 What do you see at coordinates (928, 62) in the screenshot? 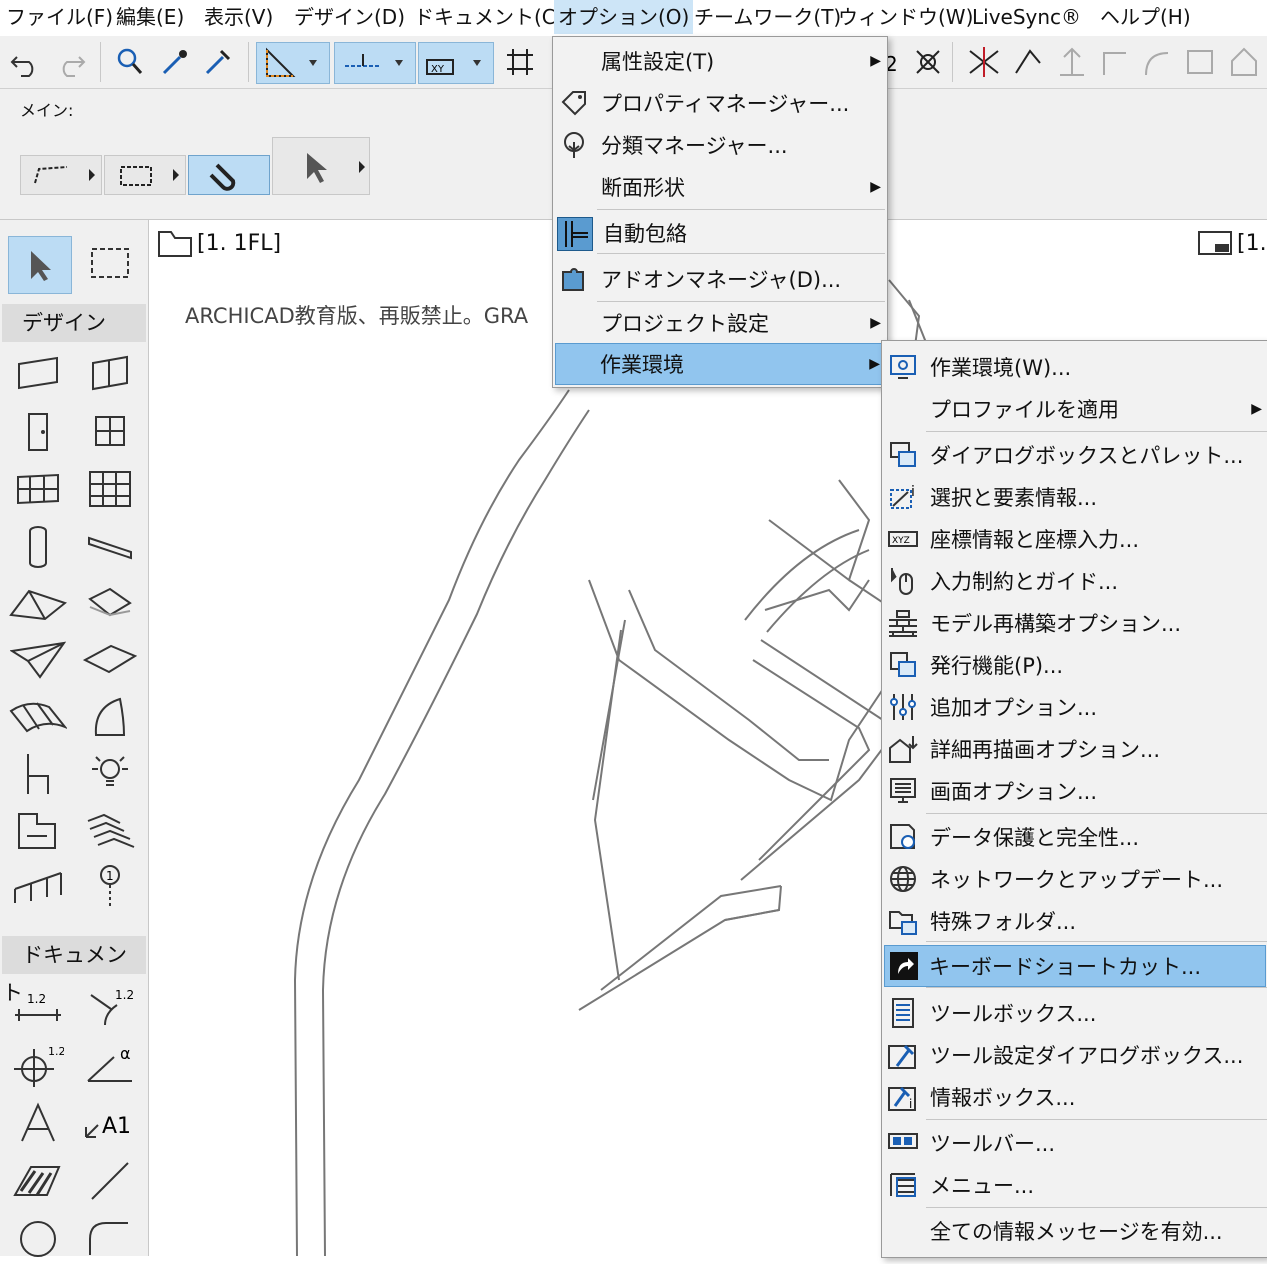
I see `intersect-icon` at bounding box center [928, 62].